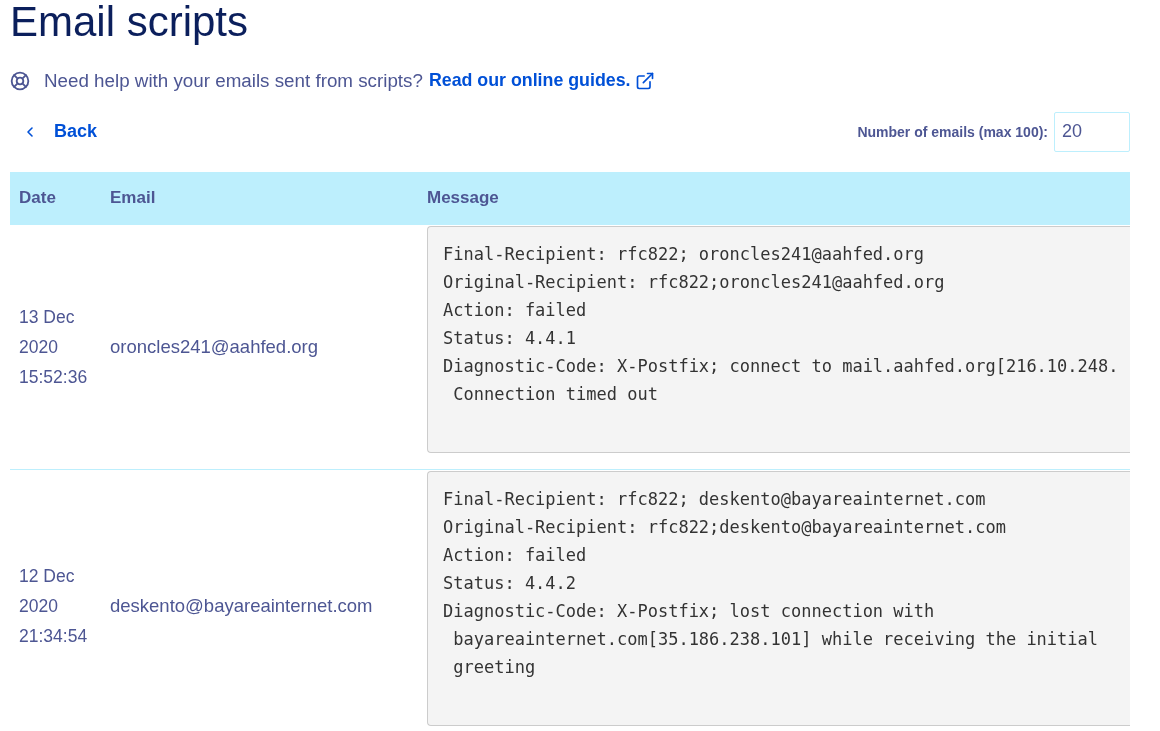 The image size is (1160, 731). What do you see at coordinates (463, 198) in the screenshot?
I see `column-header: Message` at bounding box center [463, 198].